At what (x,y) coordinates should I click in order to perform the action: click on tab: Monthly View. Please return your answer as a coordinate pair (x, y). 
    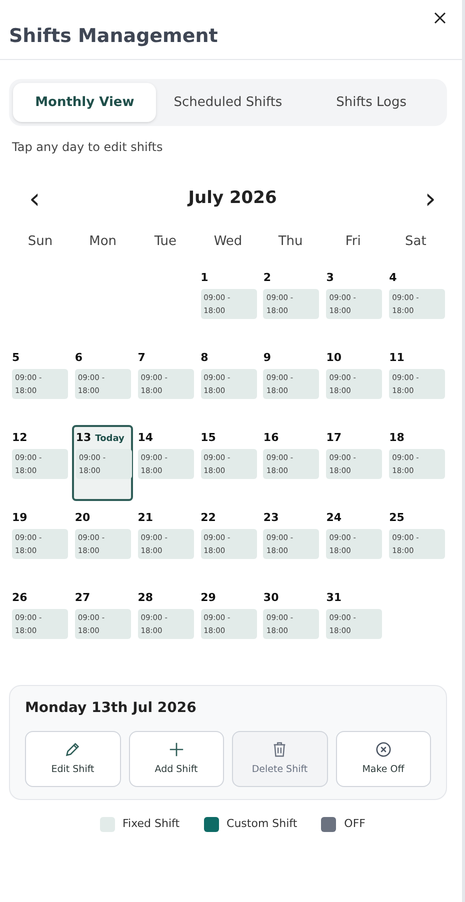
    Looking at the image, I should click on (84, 102).